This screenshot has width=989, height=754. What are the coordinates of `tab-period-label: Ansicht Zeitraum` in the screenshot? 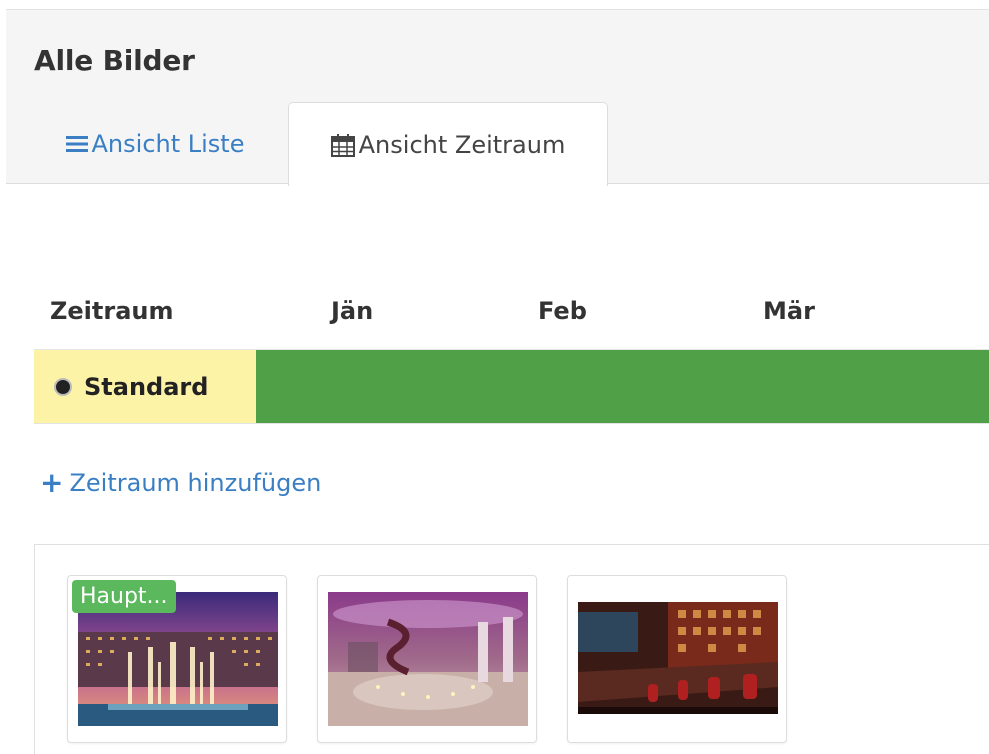 It's located at (462, 144).